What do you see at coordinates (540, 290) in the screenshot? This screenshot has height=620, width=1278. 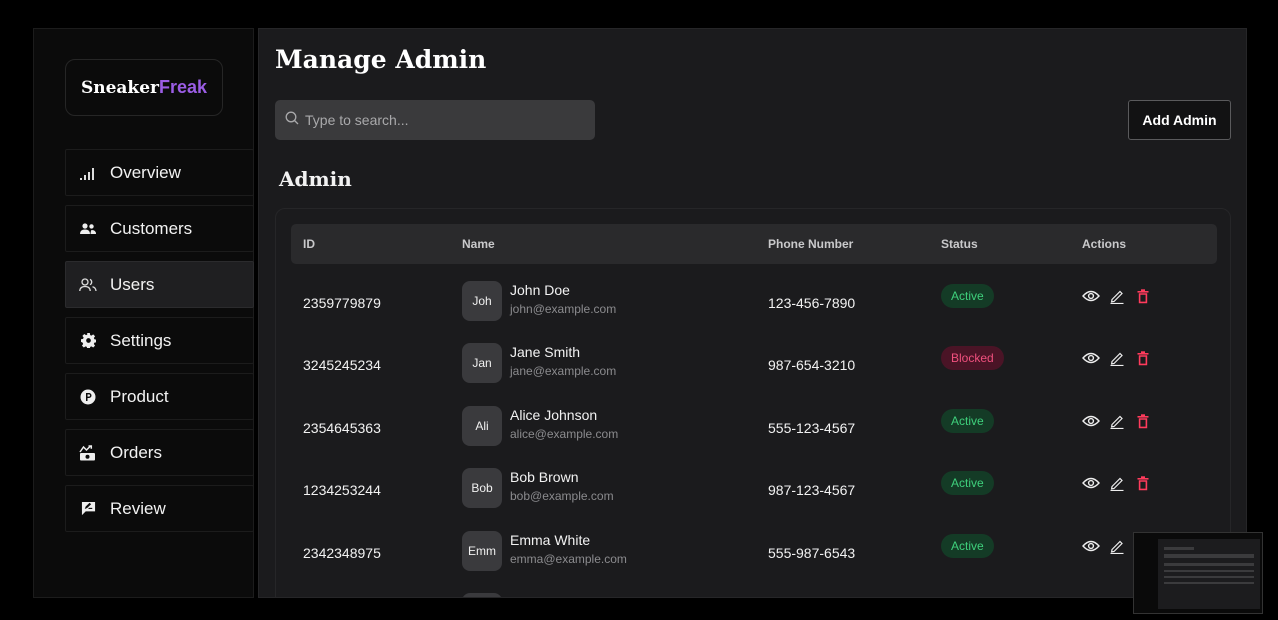 I see `cell-name: John Doe` at bounding box center [540, 290].